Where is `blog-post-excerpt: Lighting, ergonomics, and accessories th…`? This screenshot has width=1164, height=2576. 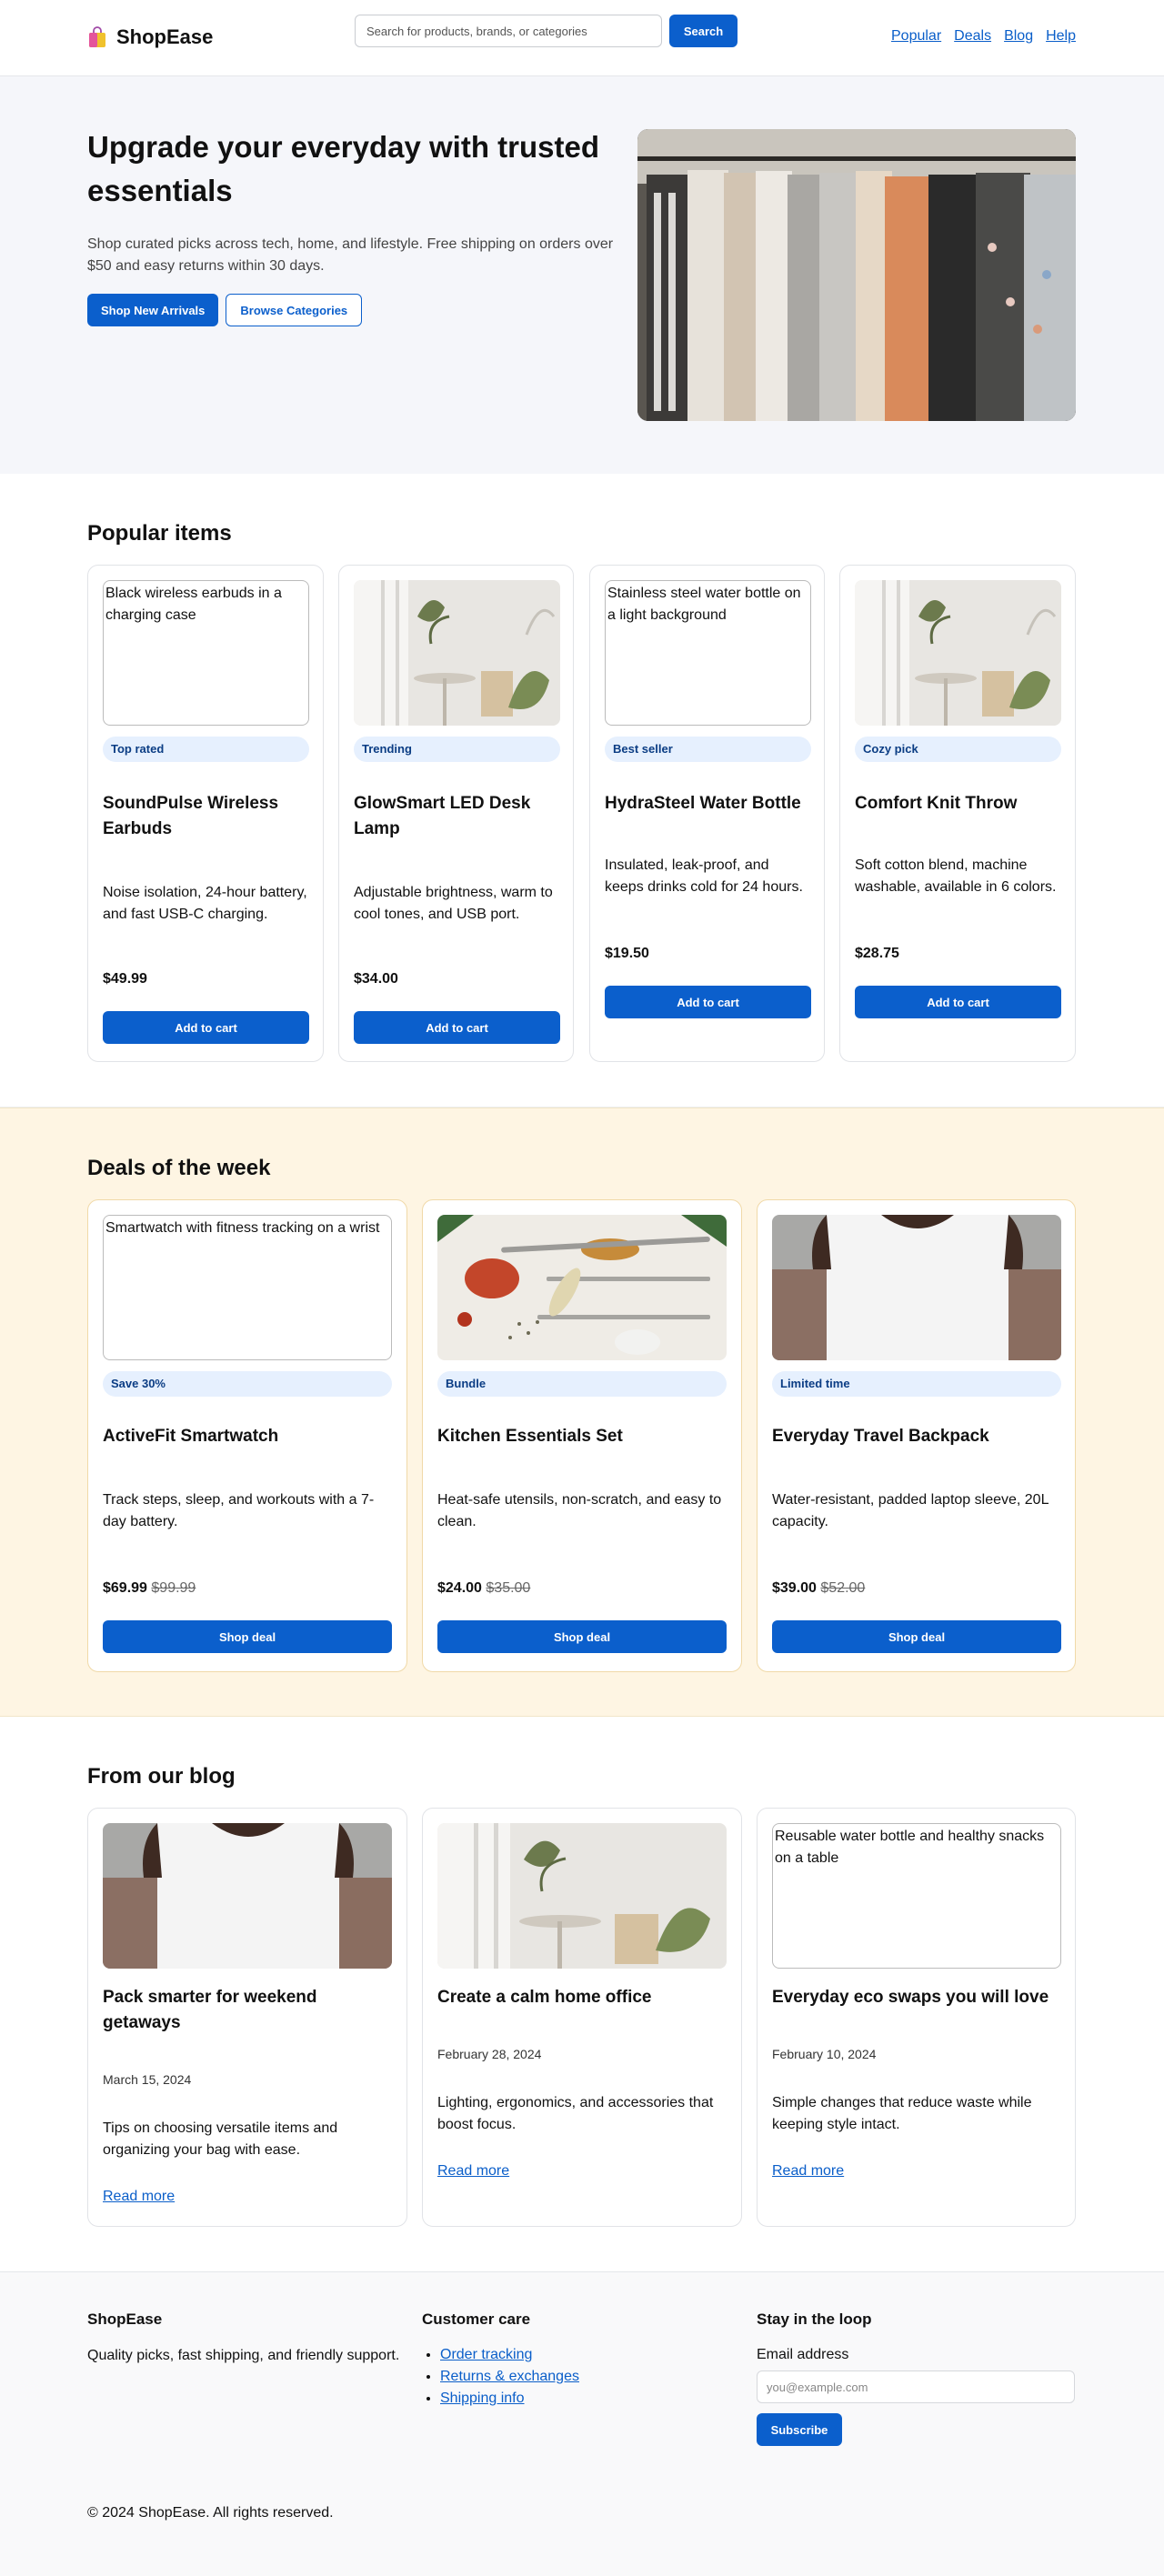 blog-post-excerpt: Lighting, ergonomics, and accessories th… is located at coordinates (575, 2113).